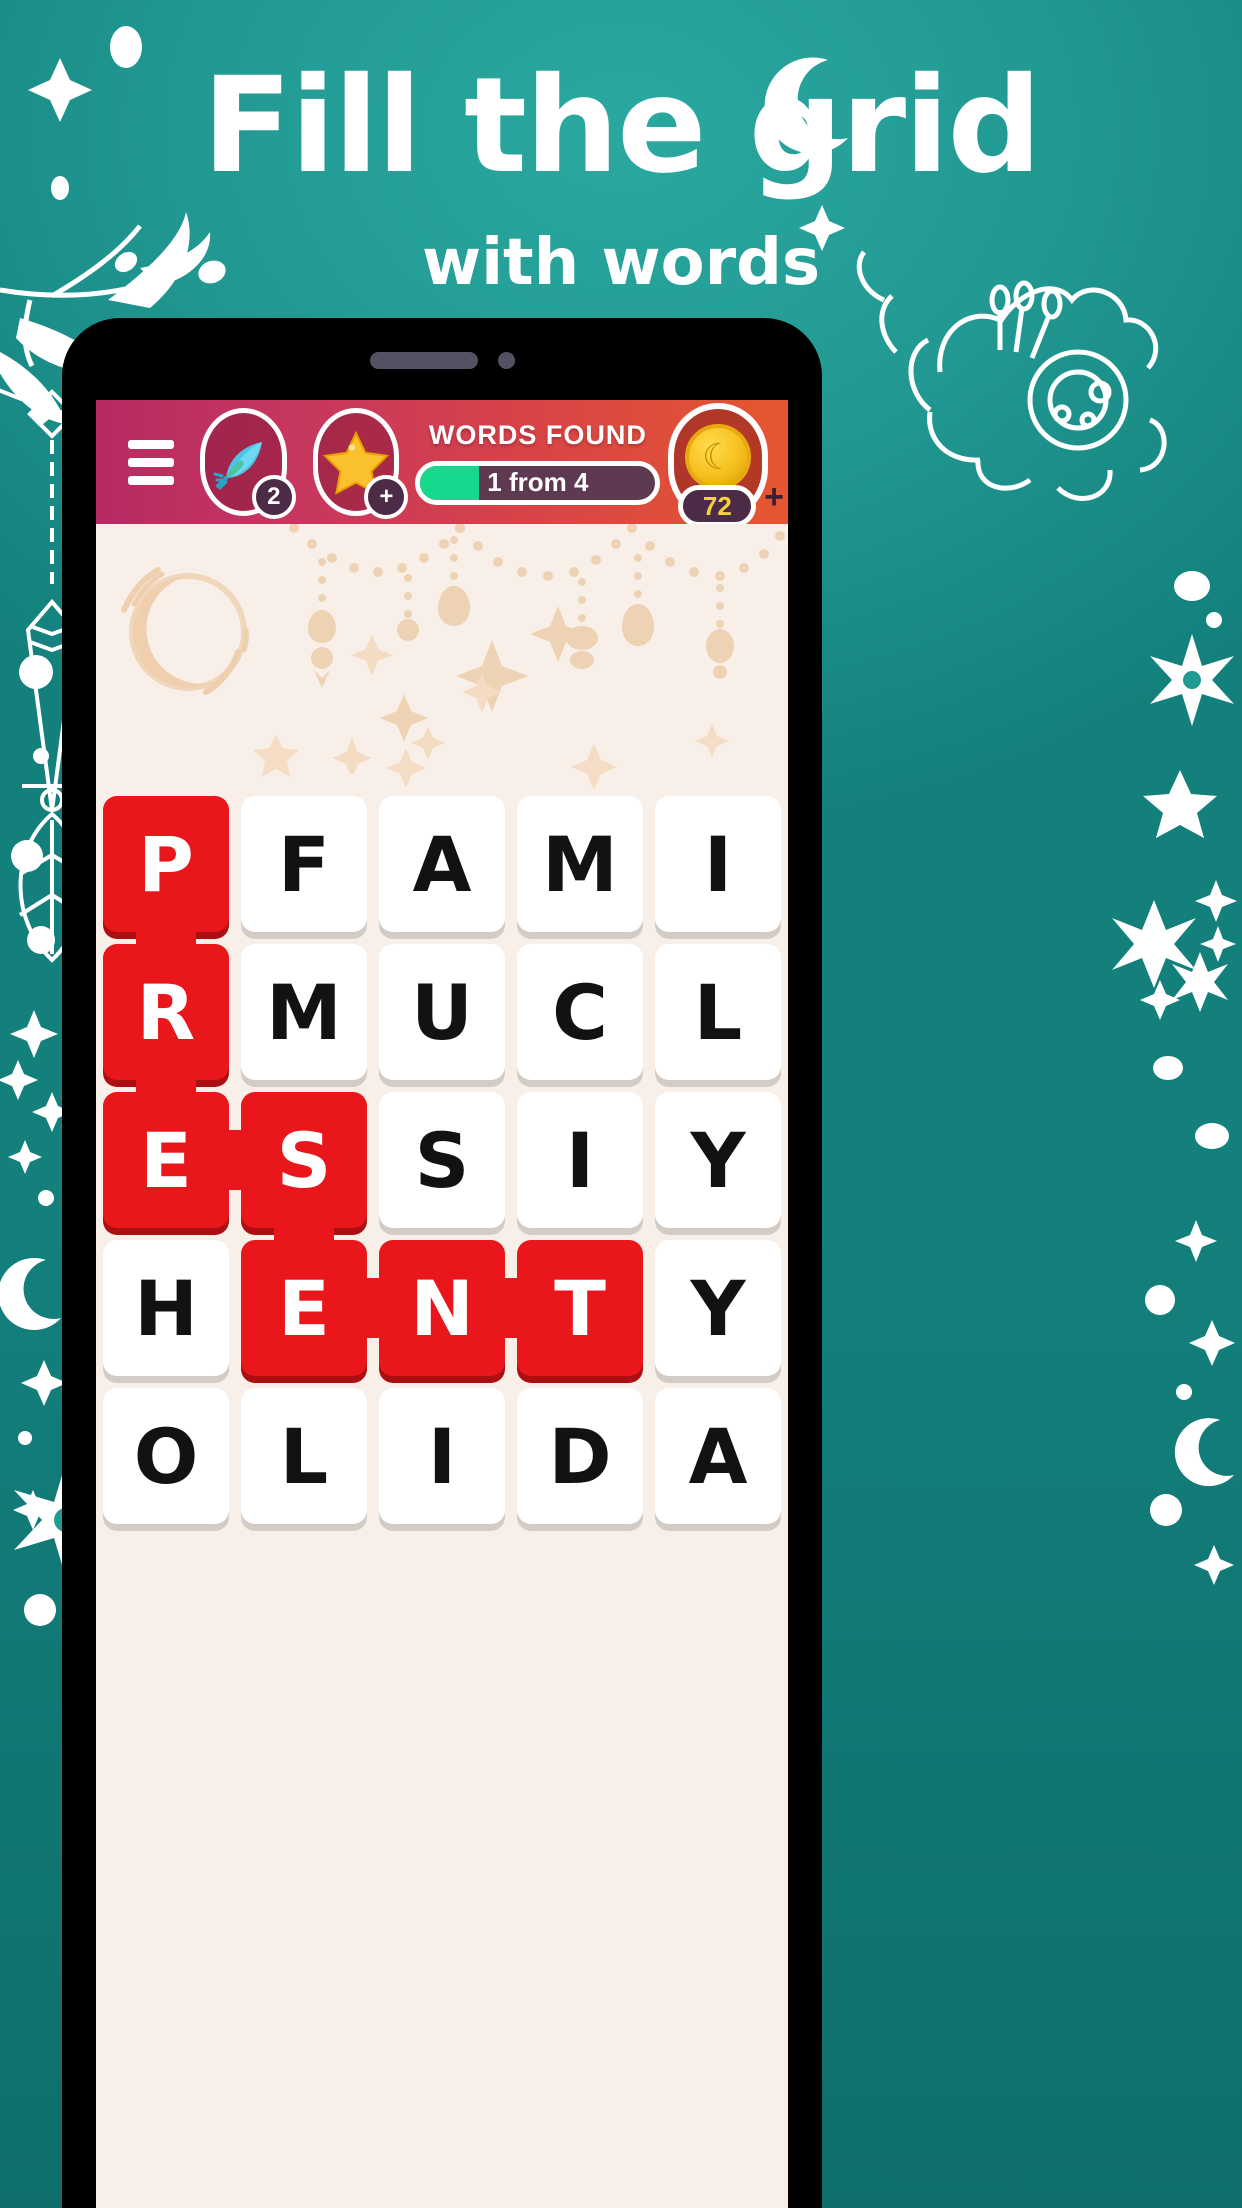  I want to click on progress-label: 1 from 4, so click(538, 482).